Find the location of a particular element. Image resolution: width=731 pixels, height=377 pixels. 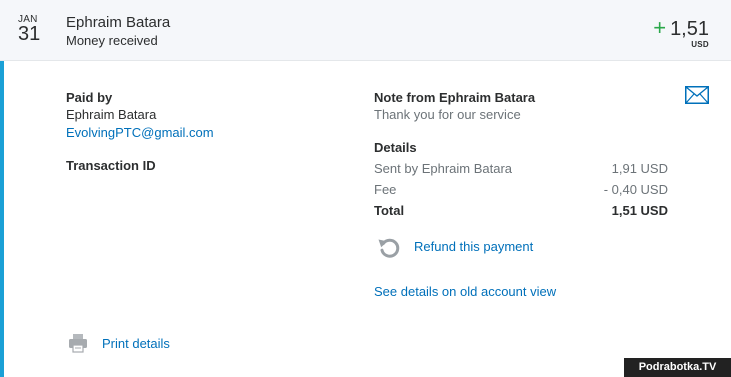

detail-label-total: Total is located at coordinates (389, 210).